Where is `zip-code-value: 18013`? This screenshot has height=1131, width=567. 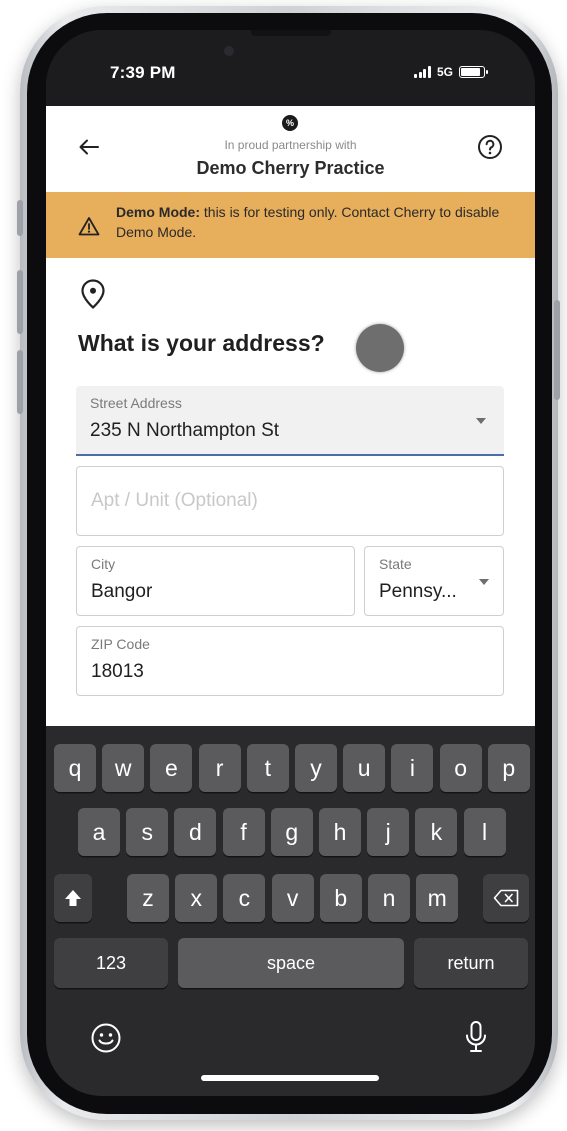
zip-code-value: 18013 is located at coordinates (117, 671).